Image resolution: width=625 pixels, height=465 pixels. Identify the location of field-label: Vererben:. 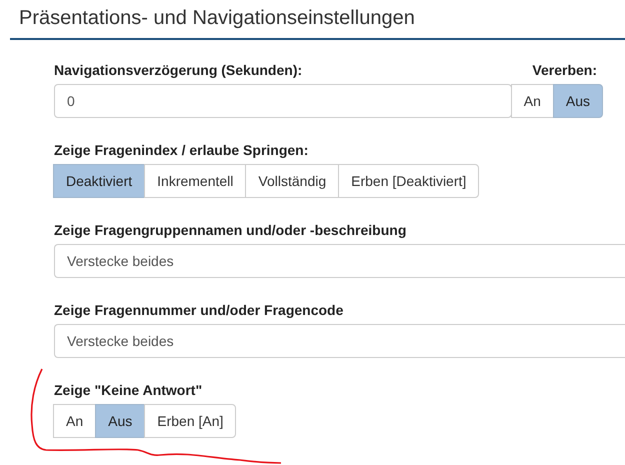
(564, 70).